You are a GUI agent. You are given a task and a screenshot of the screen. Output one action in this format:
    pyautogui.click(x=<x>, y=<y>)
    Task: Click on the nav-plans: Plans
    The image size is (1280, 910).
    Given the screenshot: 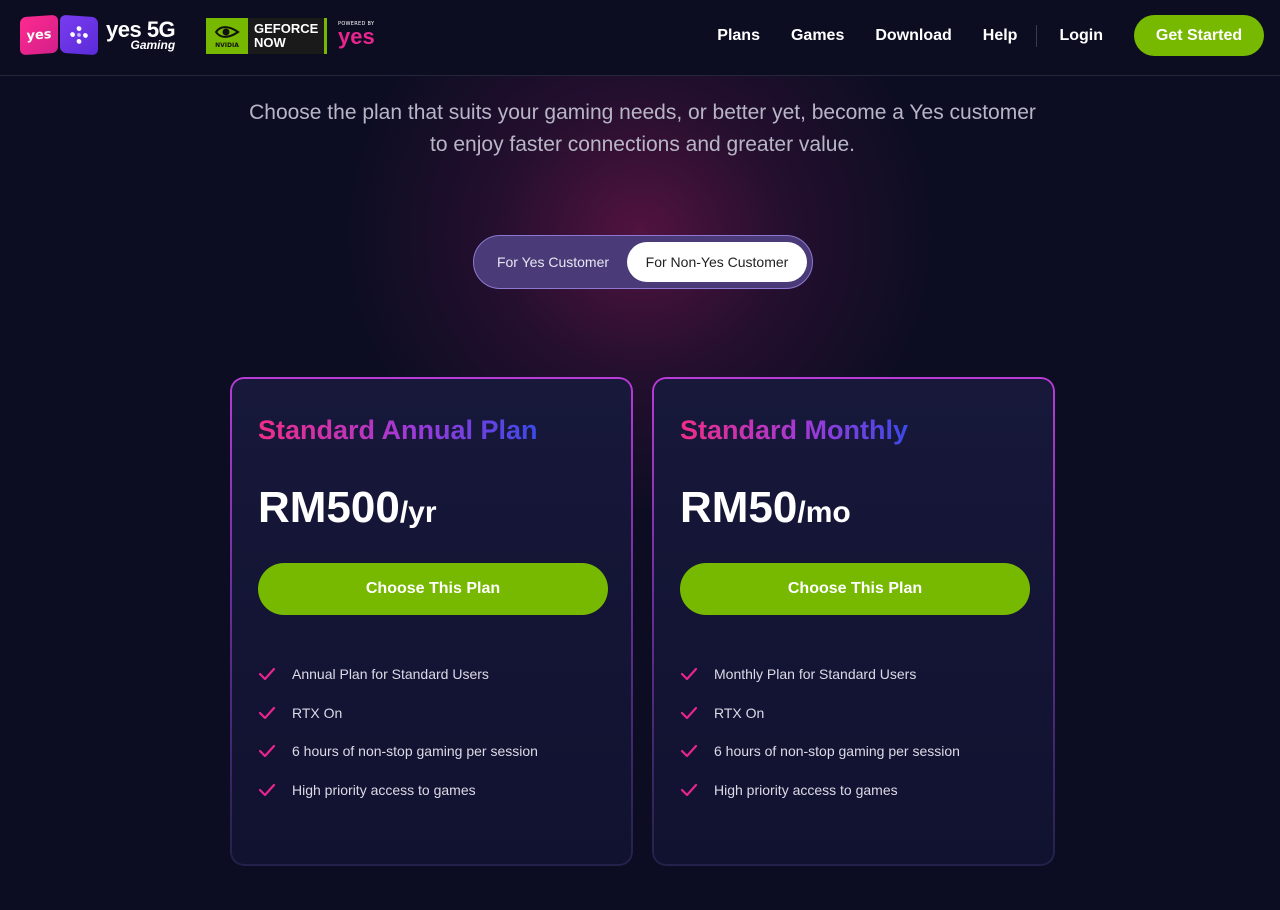 What is the action you would take?
    pyautogui.click(x=738, y=36)
    